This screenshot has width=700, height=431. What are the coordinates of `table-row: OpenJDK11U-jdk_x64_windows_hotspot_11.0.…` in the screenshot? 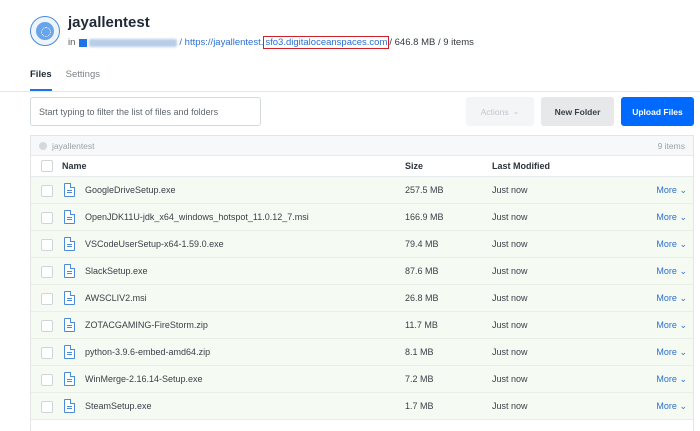 It's located at (362, 217).